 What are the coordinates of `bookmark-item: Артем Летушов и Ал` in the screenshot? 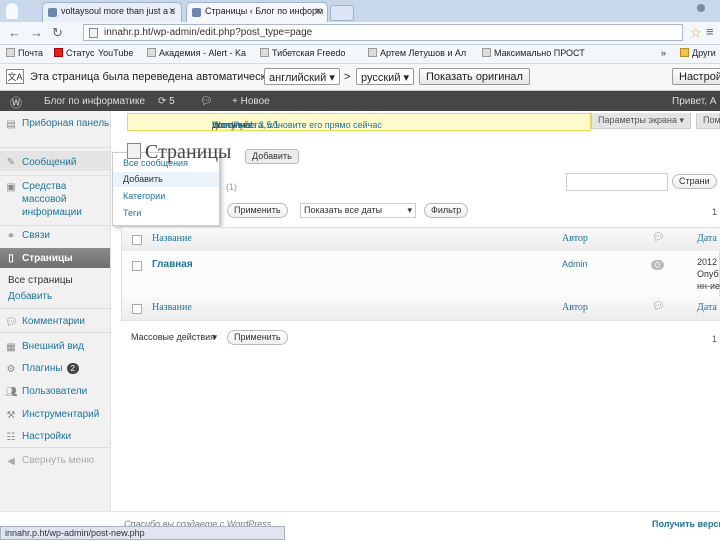 It's located at (417, 53).